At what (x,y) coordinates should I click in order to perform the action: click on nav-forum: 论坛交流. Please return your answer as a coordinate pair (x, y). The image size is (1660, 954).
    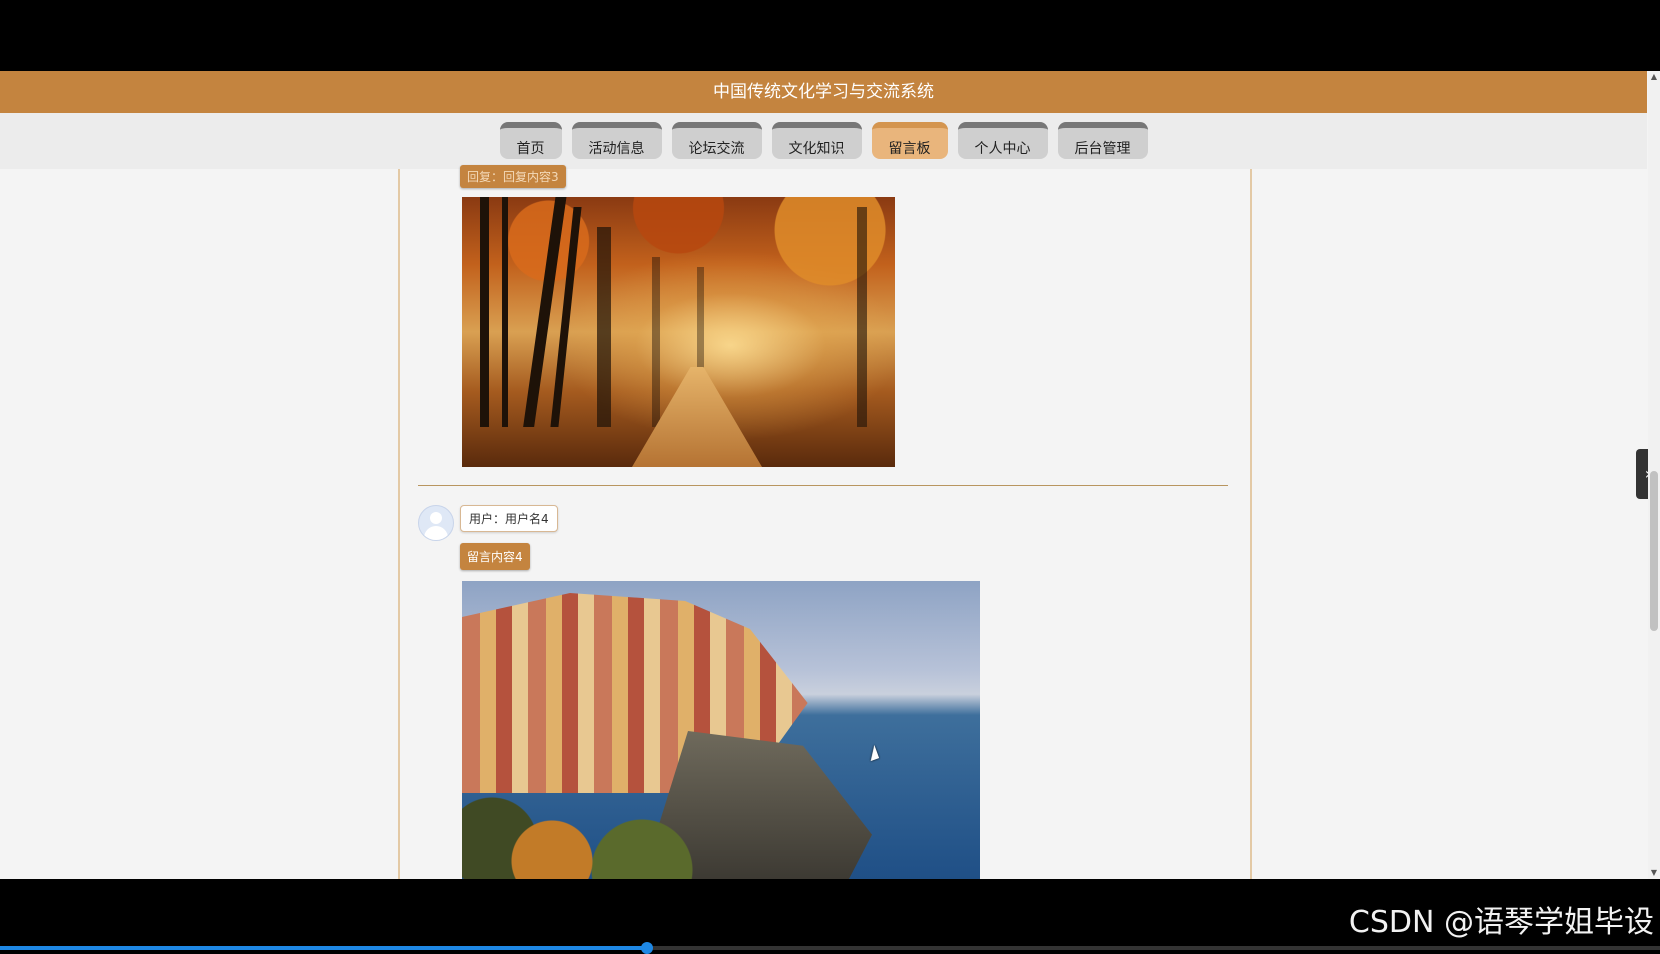
    Looking at the image, I should click on (716, 140).